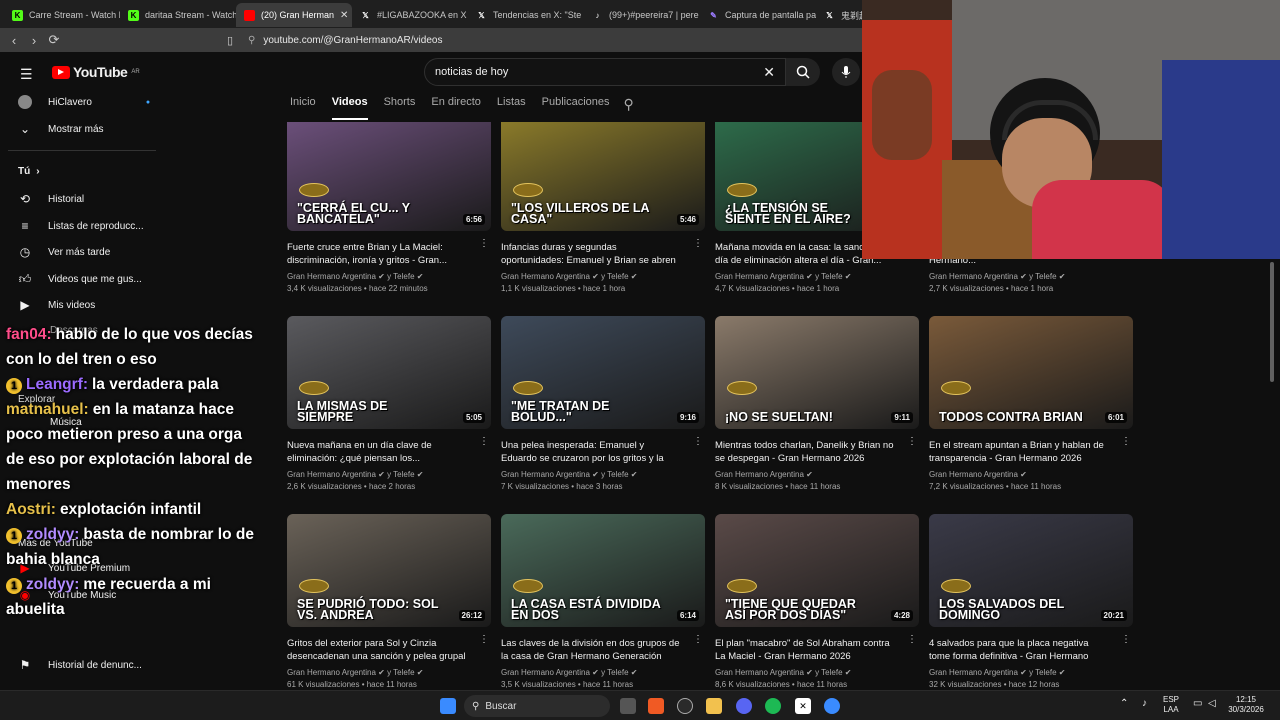  What do you see at coordinates (1124, 704) in the screenshot?
I see `tray-chevron-icon: ⌃` at bounding box center [1124, 704].